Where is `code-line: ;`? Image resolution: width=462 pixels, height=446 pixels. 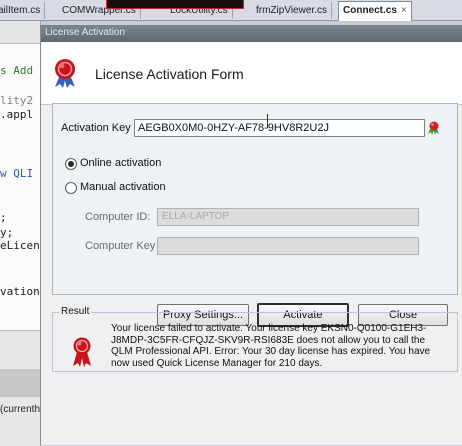 code-line: ; is located at coordinates (3, 217).